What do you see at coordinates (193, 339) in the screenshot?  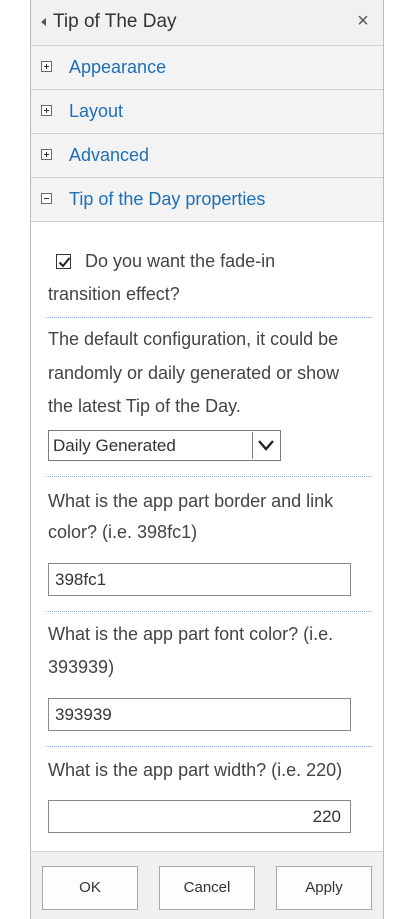 I see `default-config-text: The default configuration, it could be` at bounding box center [193, 339].